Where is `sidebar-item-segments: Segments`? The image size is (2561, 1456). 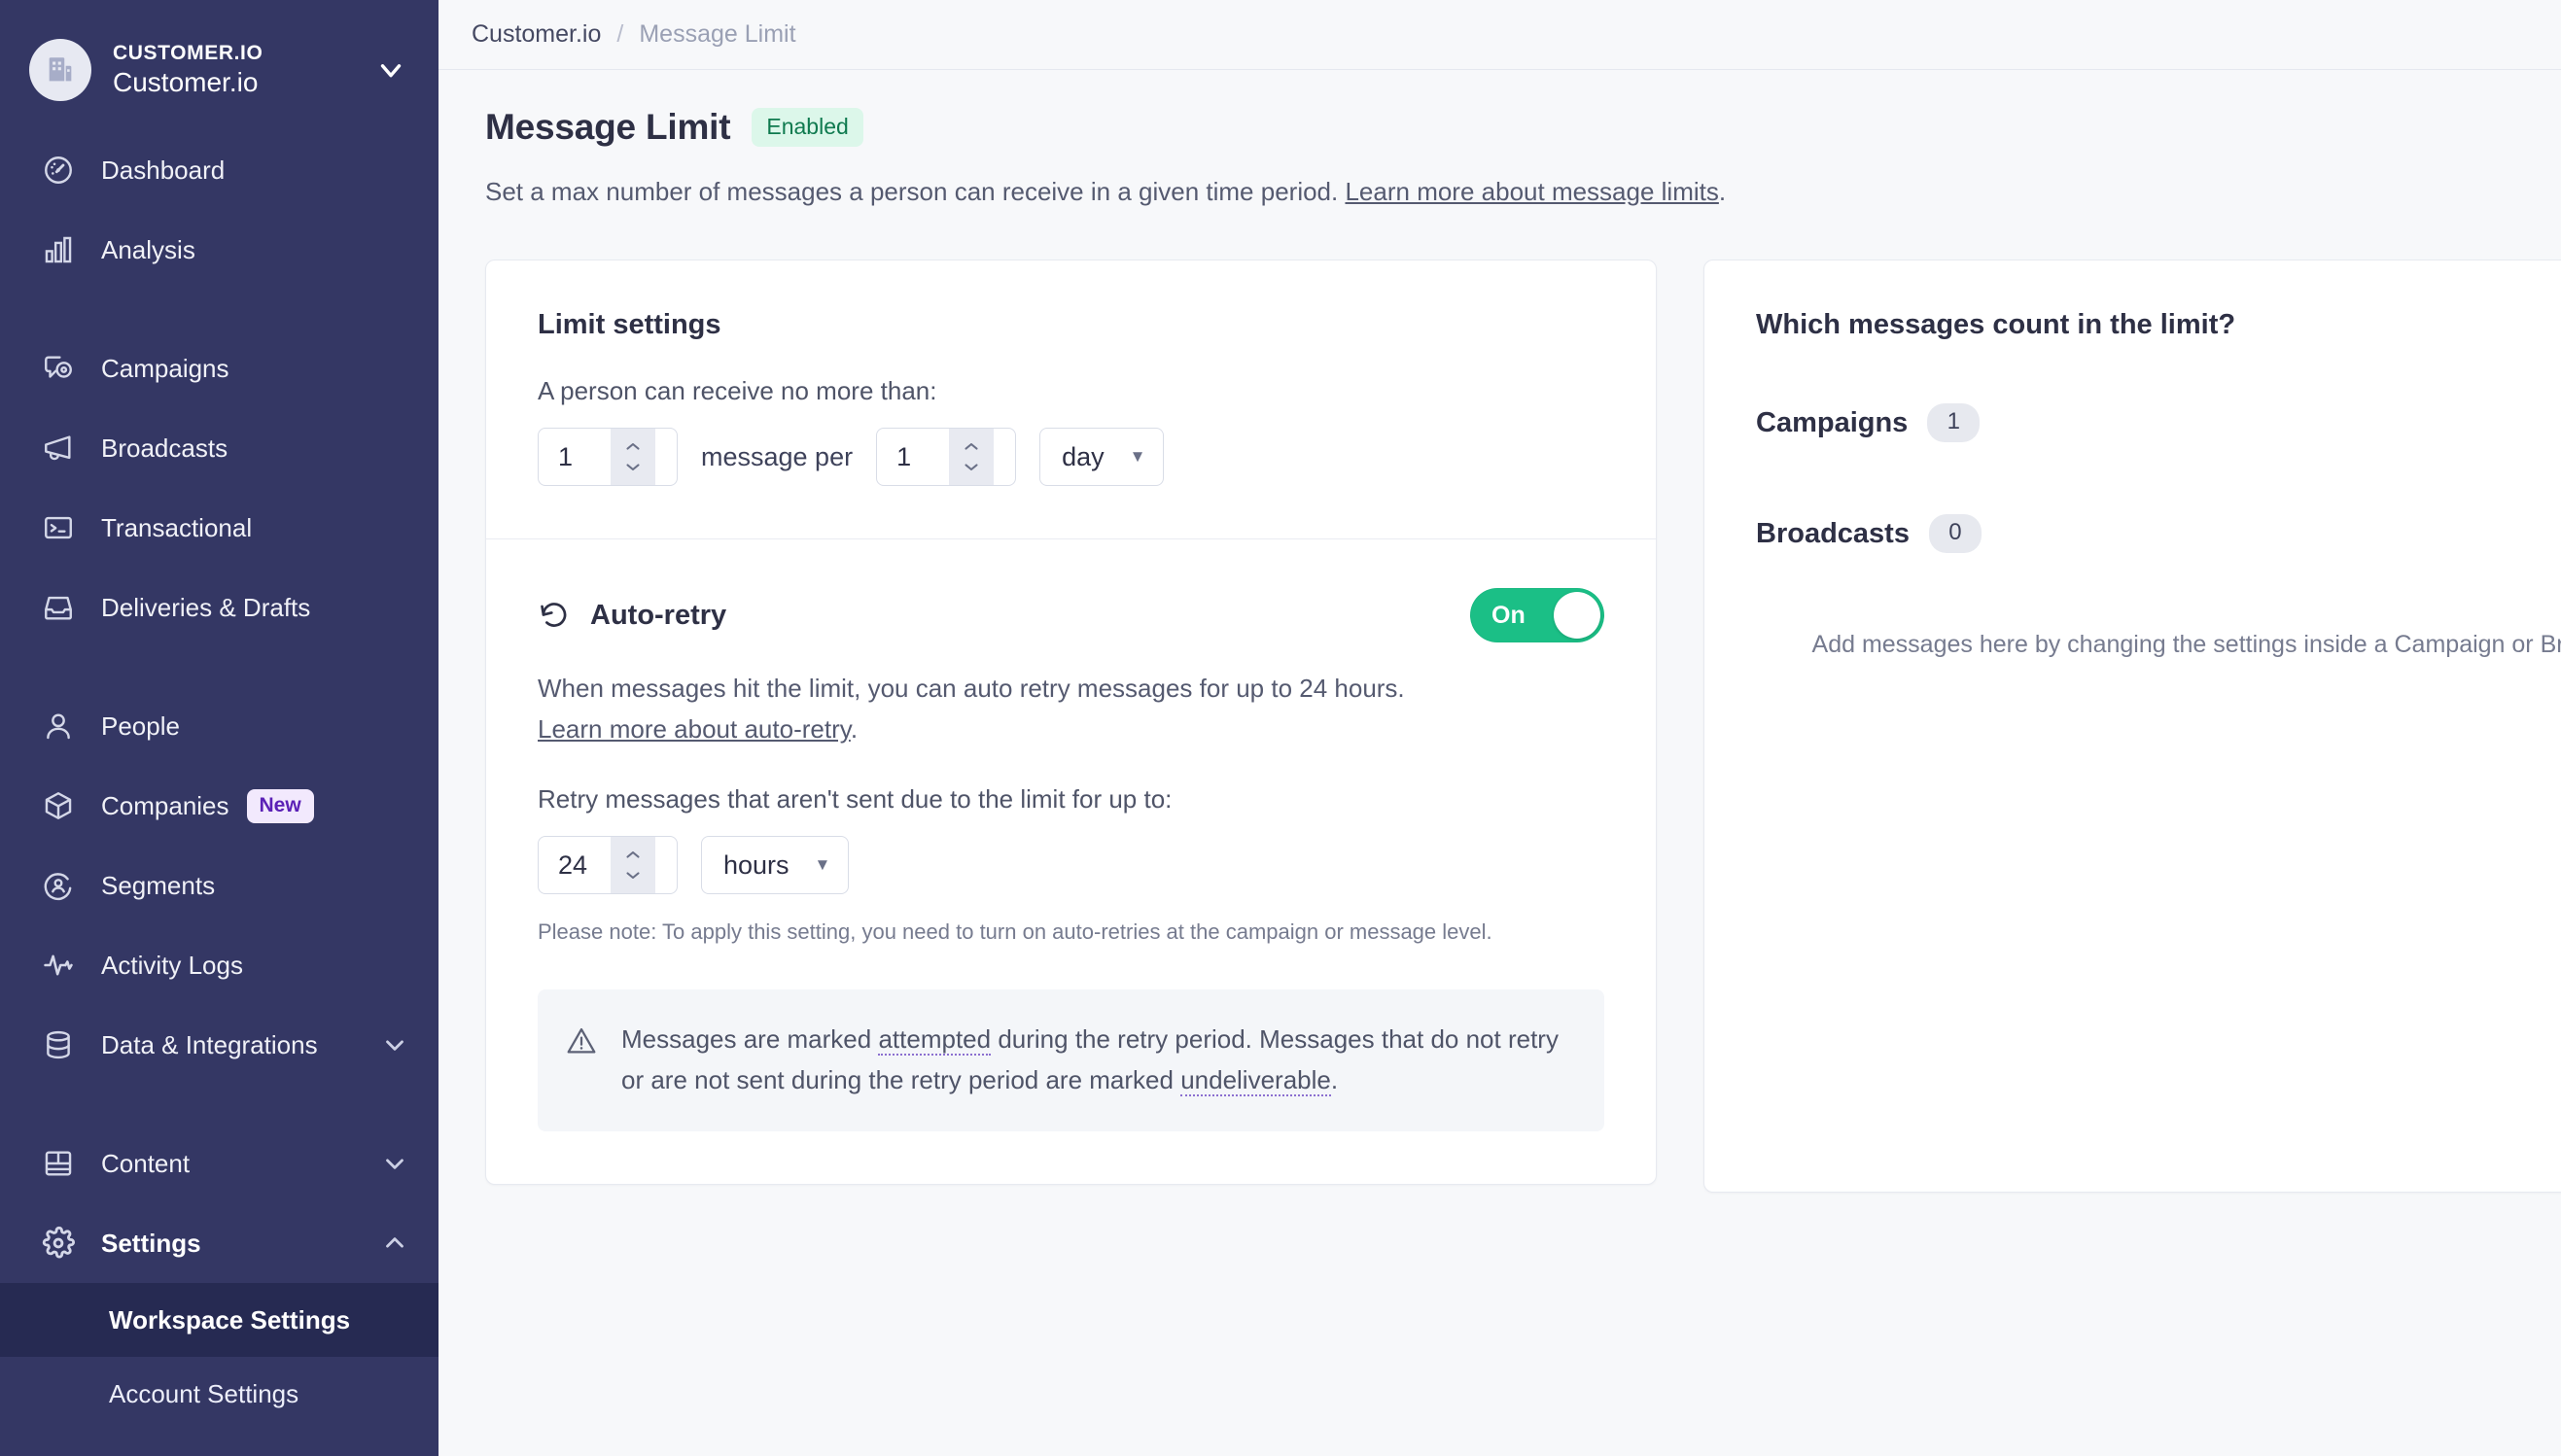 sidebar-item-segments: Segments is located at coordinates (219, 885).